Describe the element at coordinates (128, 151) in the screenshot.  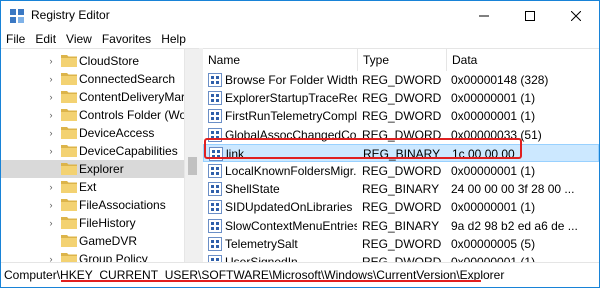
I see `tree-item-label: DeviceCapabilities` at that location.